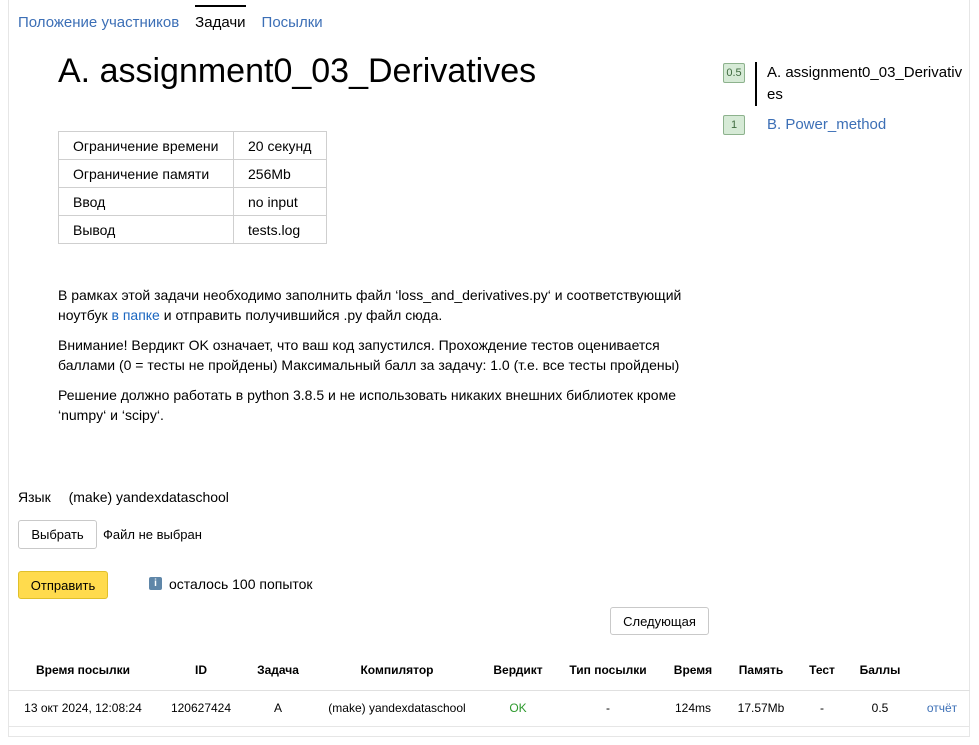 The image size is (979, 745). Describe the element at coordinates (220, 19) in the screenshot. I see `tab-problems: Задачи` at that location.